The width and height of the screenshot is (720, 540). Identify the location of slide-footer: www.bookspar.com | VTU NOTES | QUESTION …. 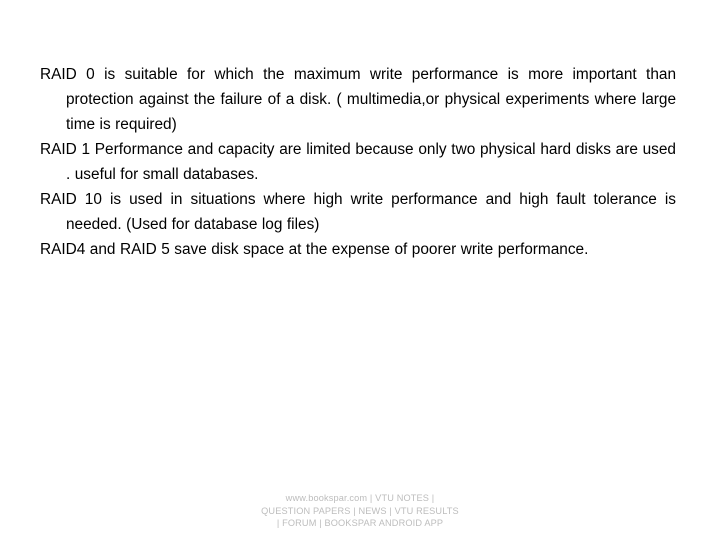
(360, 511).